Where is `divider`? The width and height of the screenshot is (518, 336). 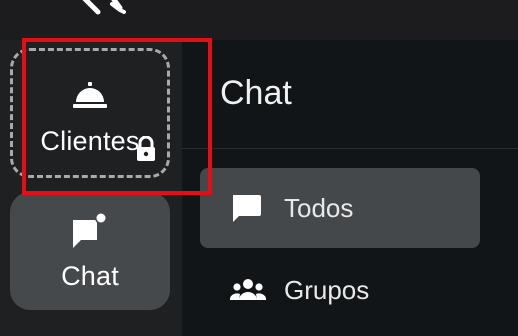 divider is located at coordinates (350, 148).